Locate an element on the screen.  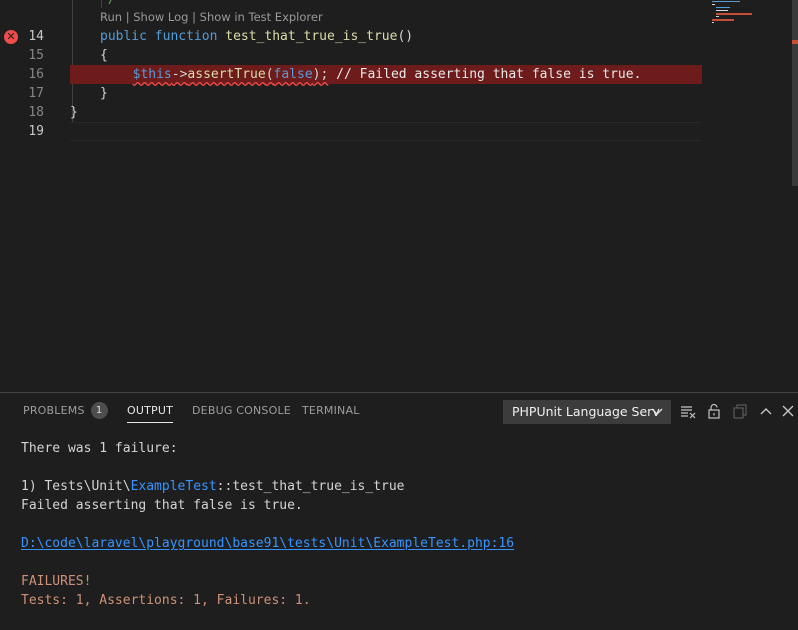
line-number: 17 is located at coordinates (36, 93).